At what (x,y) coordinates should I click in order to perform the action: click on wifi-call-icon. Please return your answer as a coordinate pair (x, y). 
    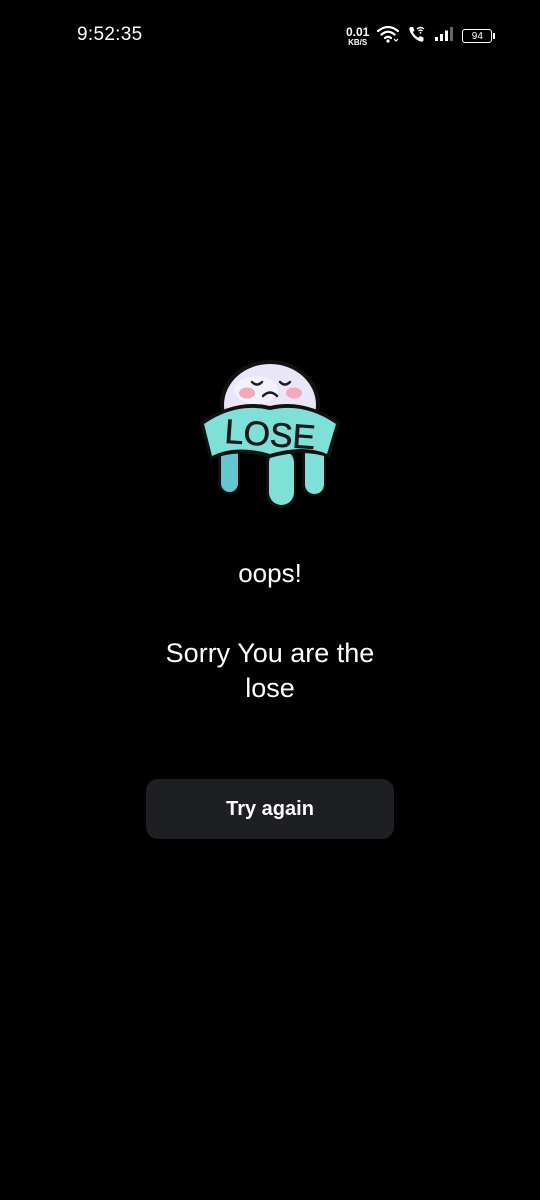
    Looking at the image, I should click on (417, 36).